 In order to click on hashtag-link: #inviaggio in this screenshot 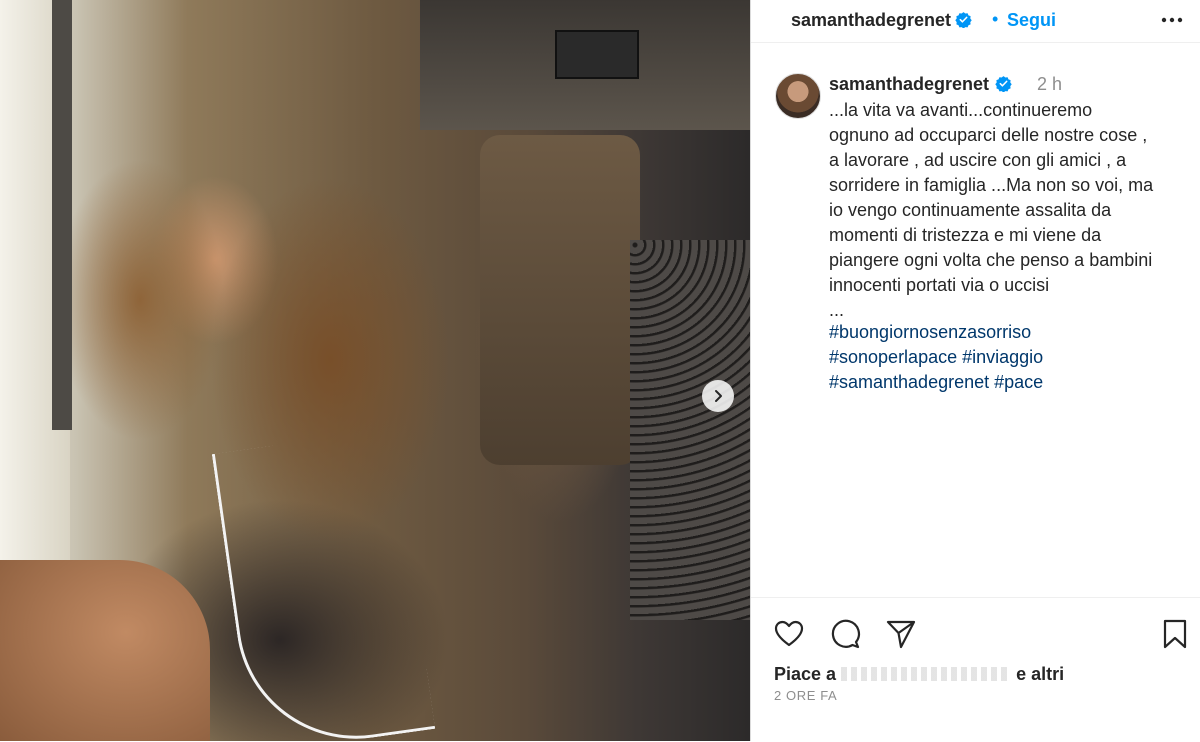, I will do `click(1002, 357)`.